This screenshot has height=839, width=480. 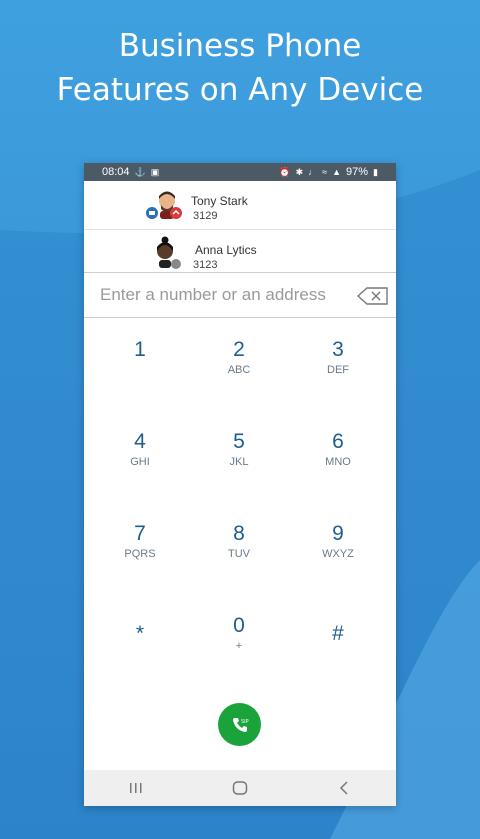 I want to click on status-time: 08:04, so click(x=116, y=172).